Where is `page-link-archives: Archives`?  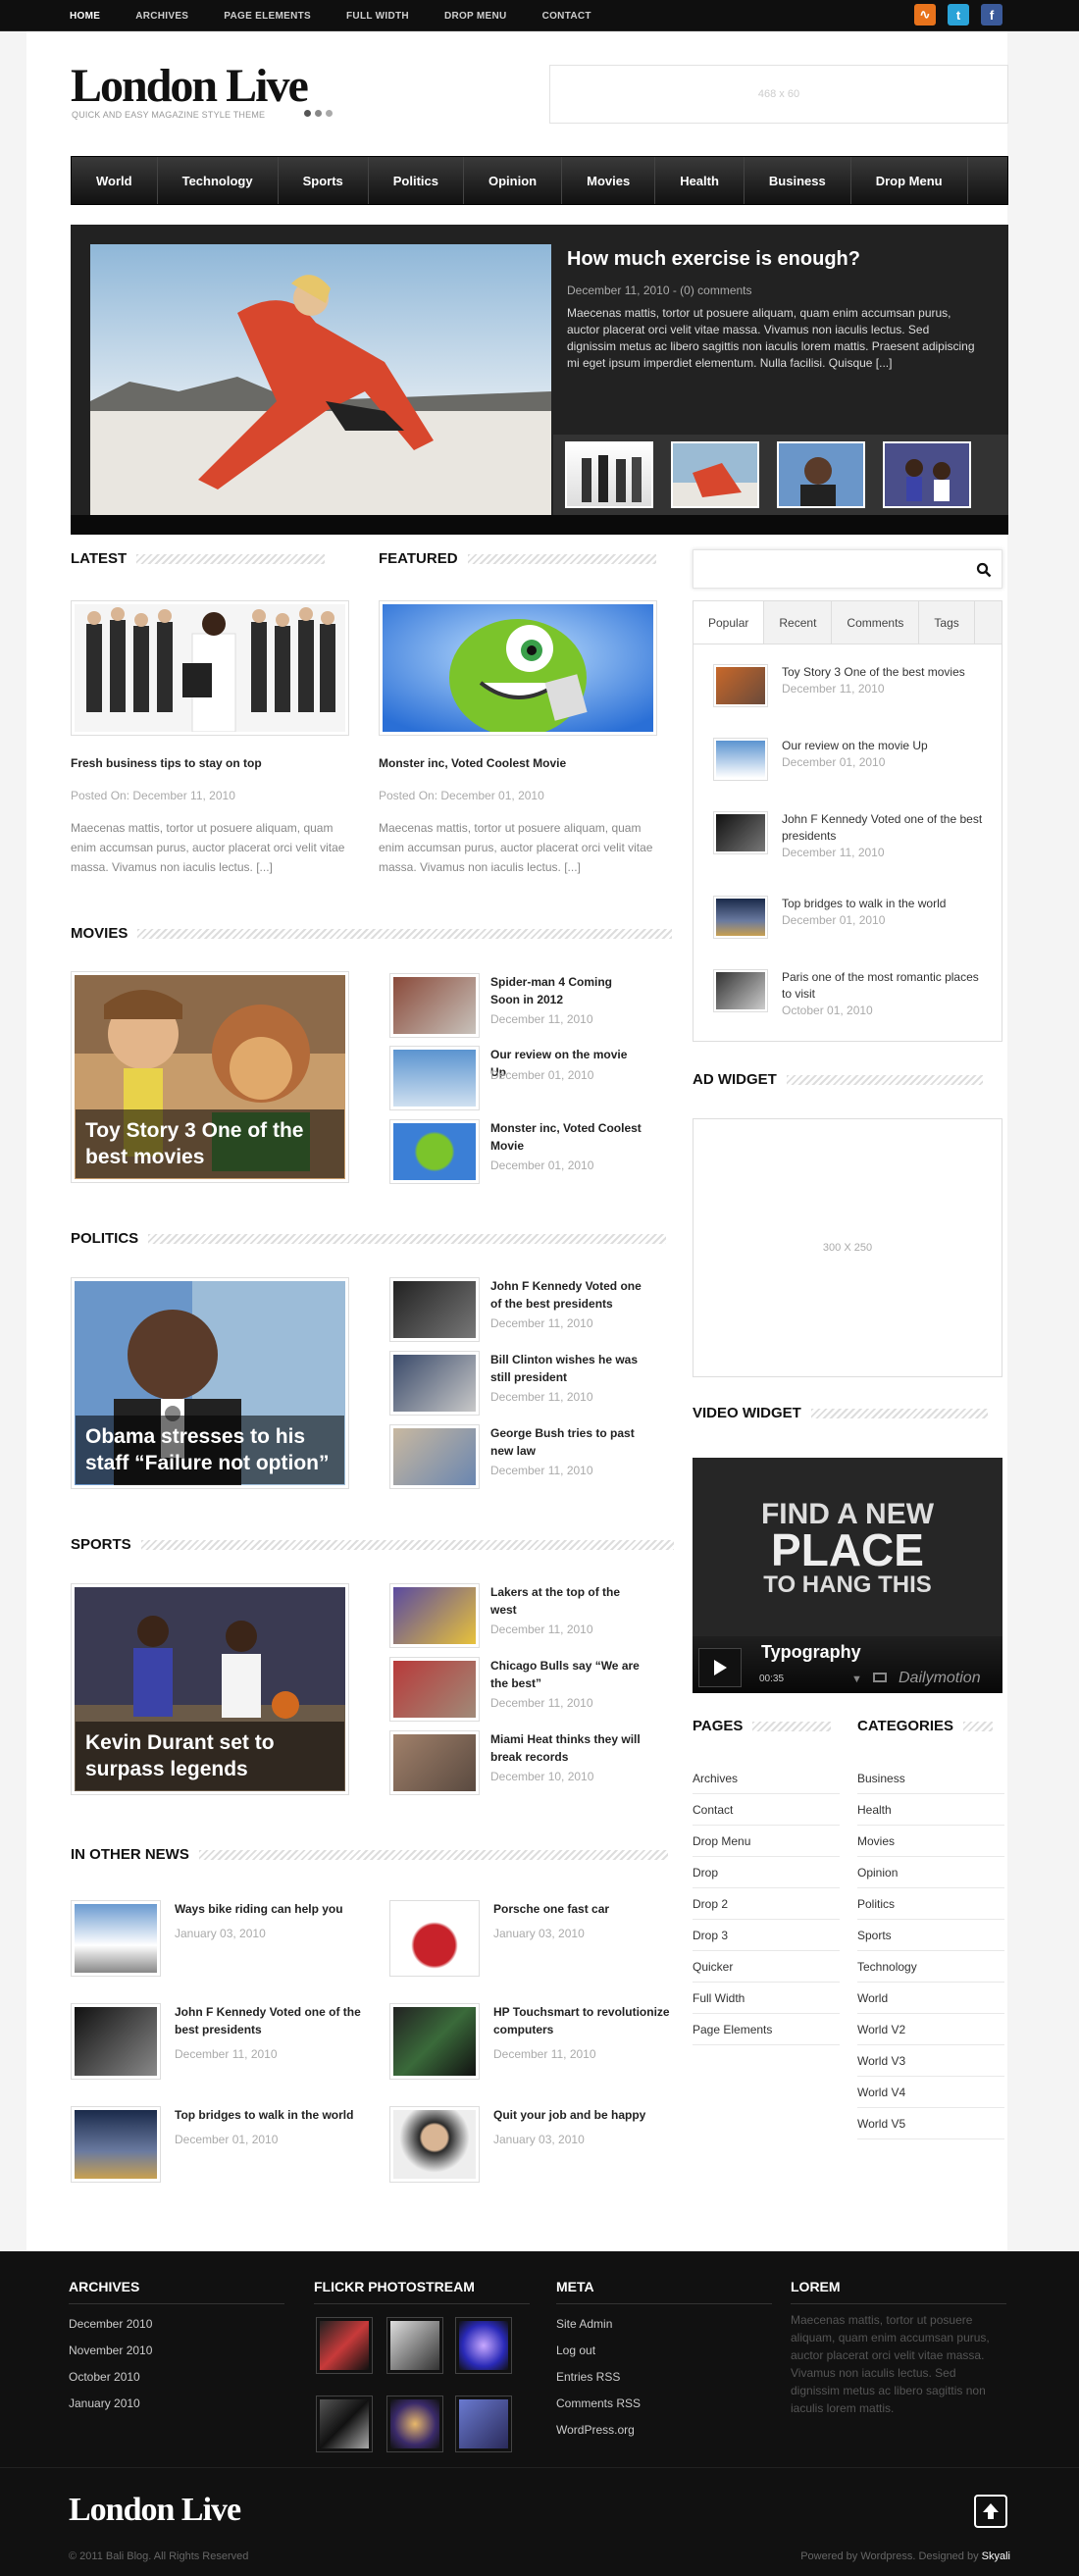 page-link-archives: Archives is located at coordinates (766, 1778).